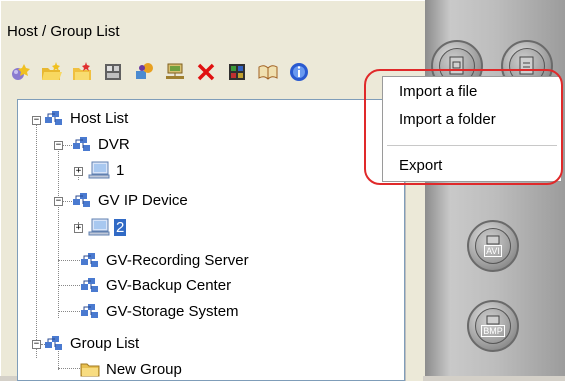 Image resolution: width=565 pixels, height=381 pixels. I want to click on tree-label: Host List, so click(99, 118).